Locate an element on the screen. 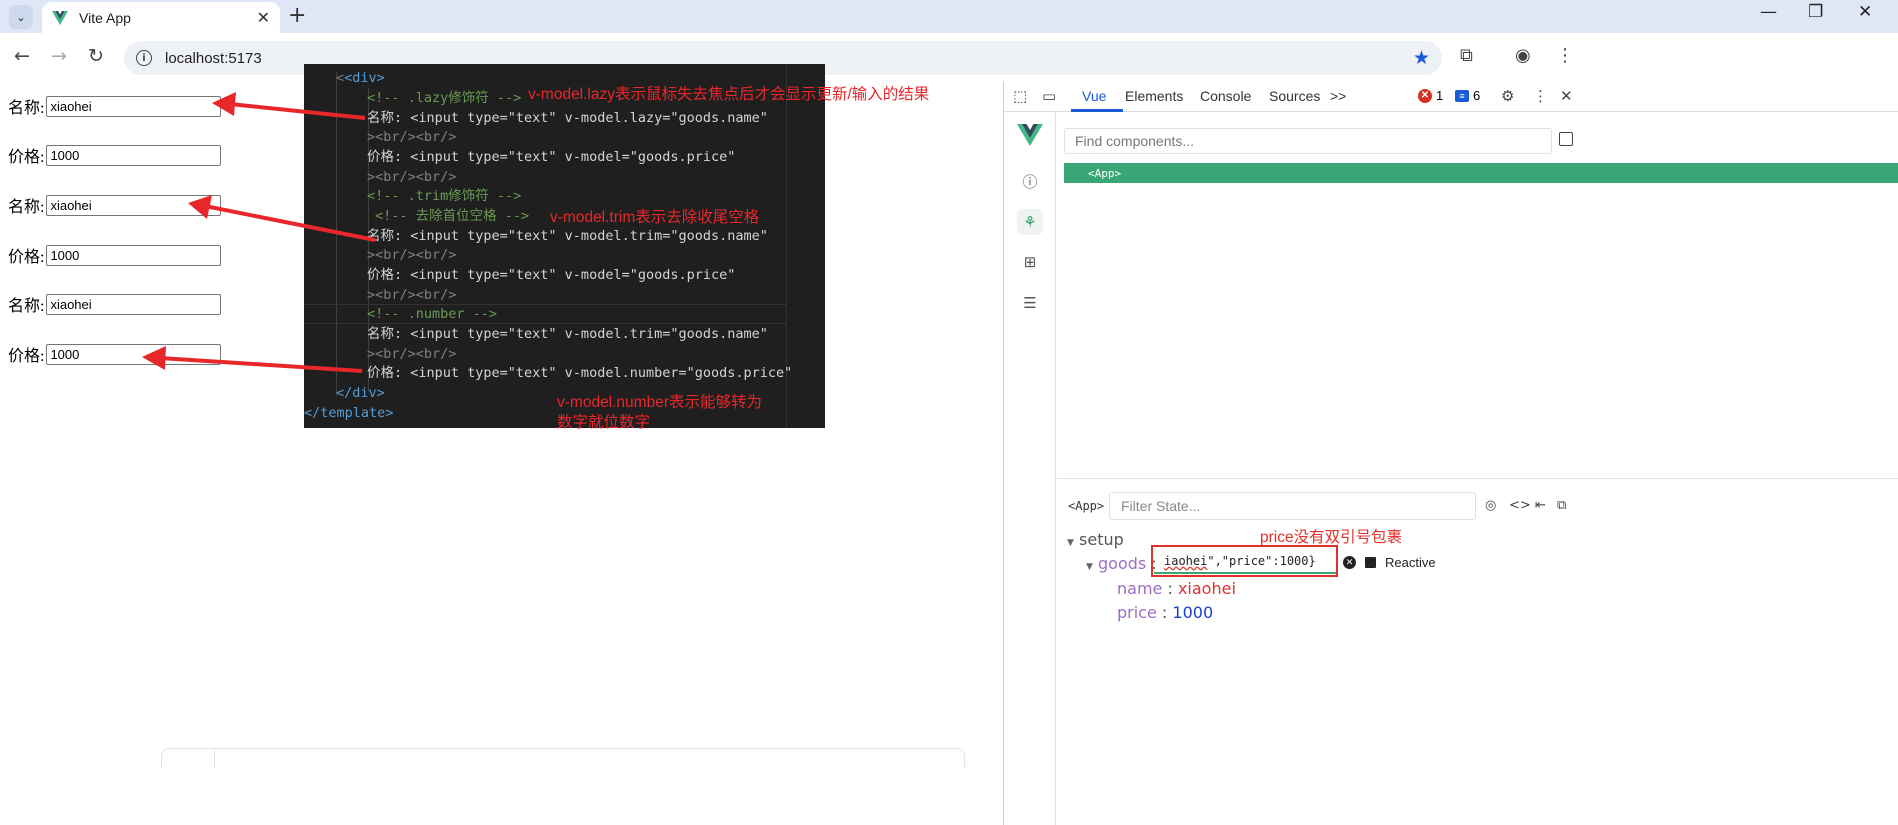 Image resolution: width=1898 pixels, height=825 pixels. back-icon: ← is located at coordinates (22, 56).